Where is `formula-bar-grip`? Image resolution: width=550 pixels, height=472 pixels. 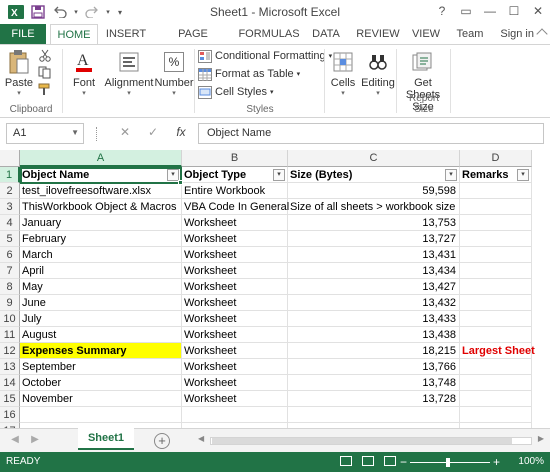 formula-bar-grip is located at coordinates (97, 134).